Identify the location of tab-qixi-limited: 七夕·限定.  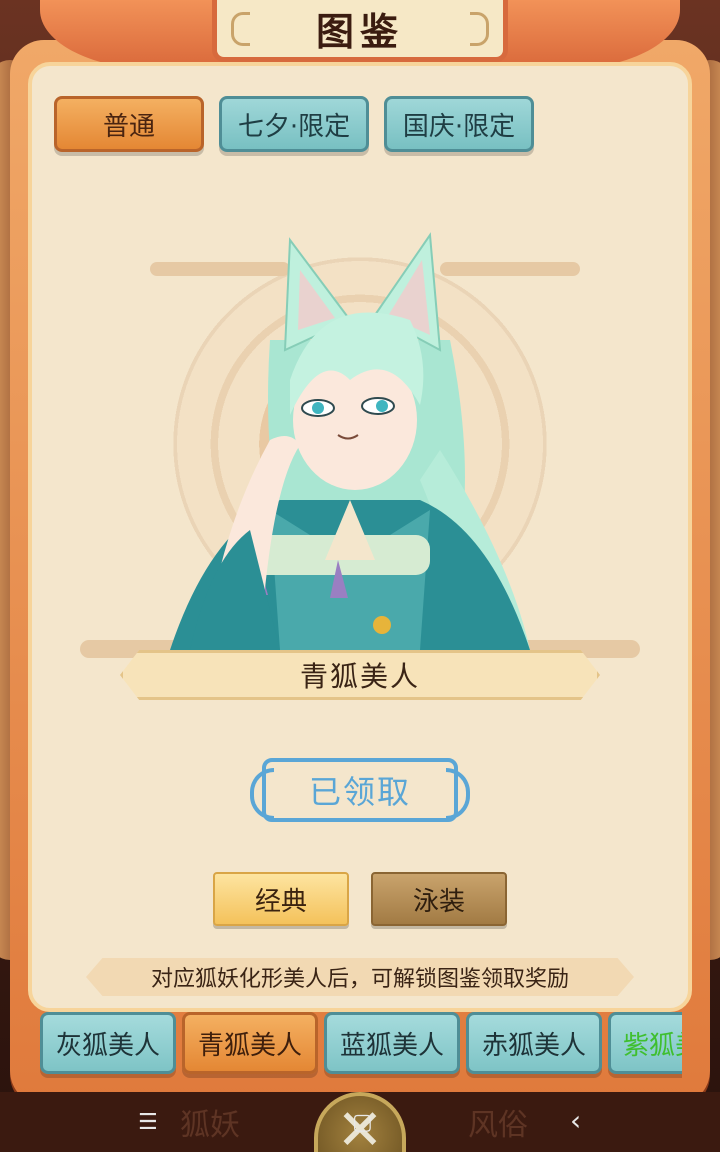
(294, 124).